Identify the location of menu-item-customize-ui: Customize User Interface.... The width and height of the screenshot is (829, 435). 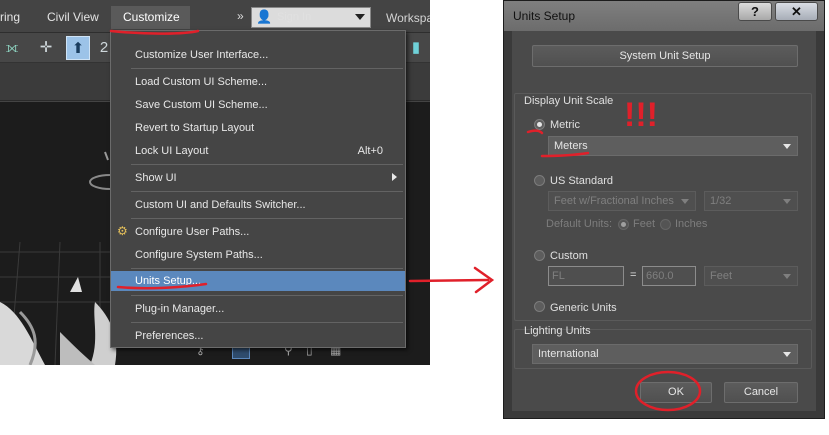
(258, 55).